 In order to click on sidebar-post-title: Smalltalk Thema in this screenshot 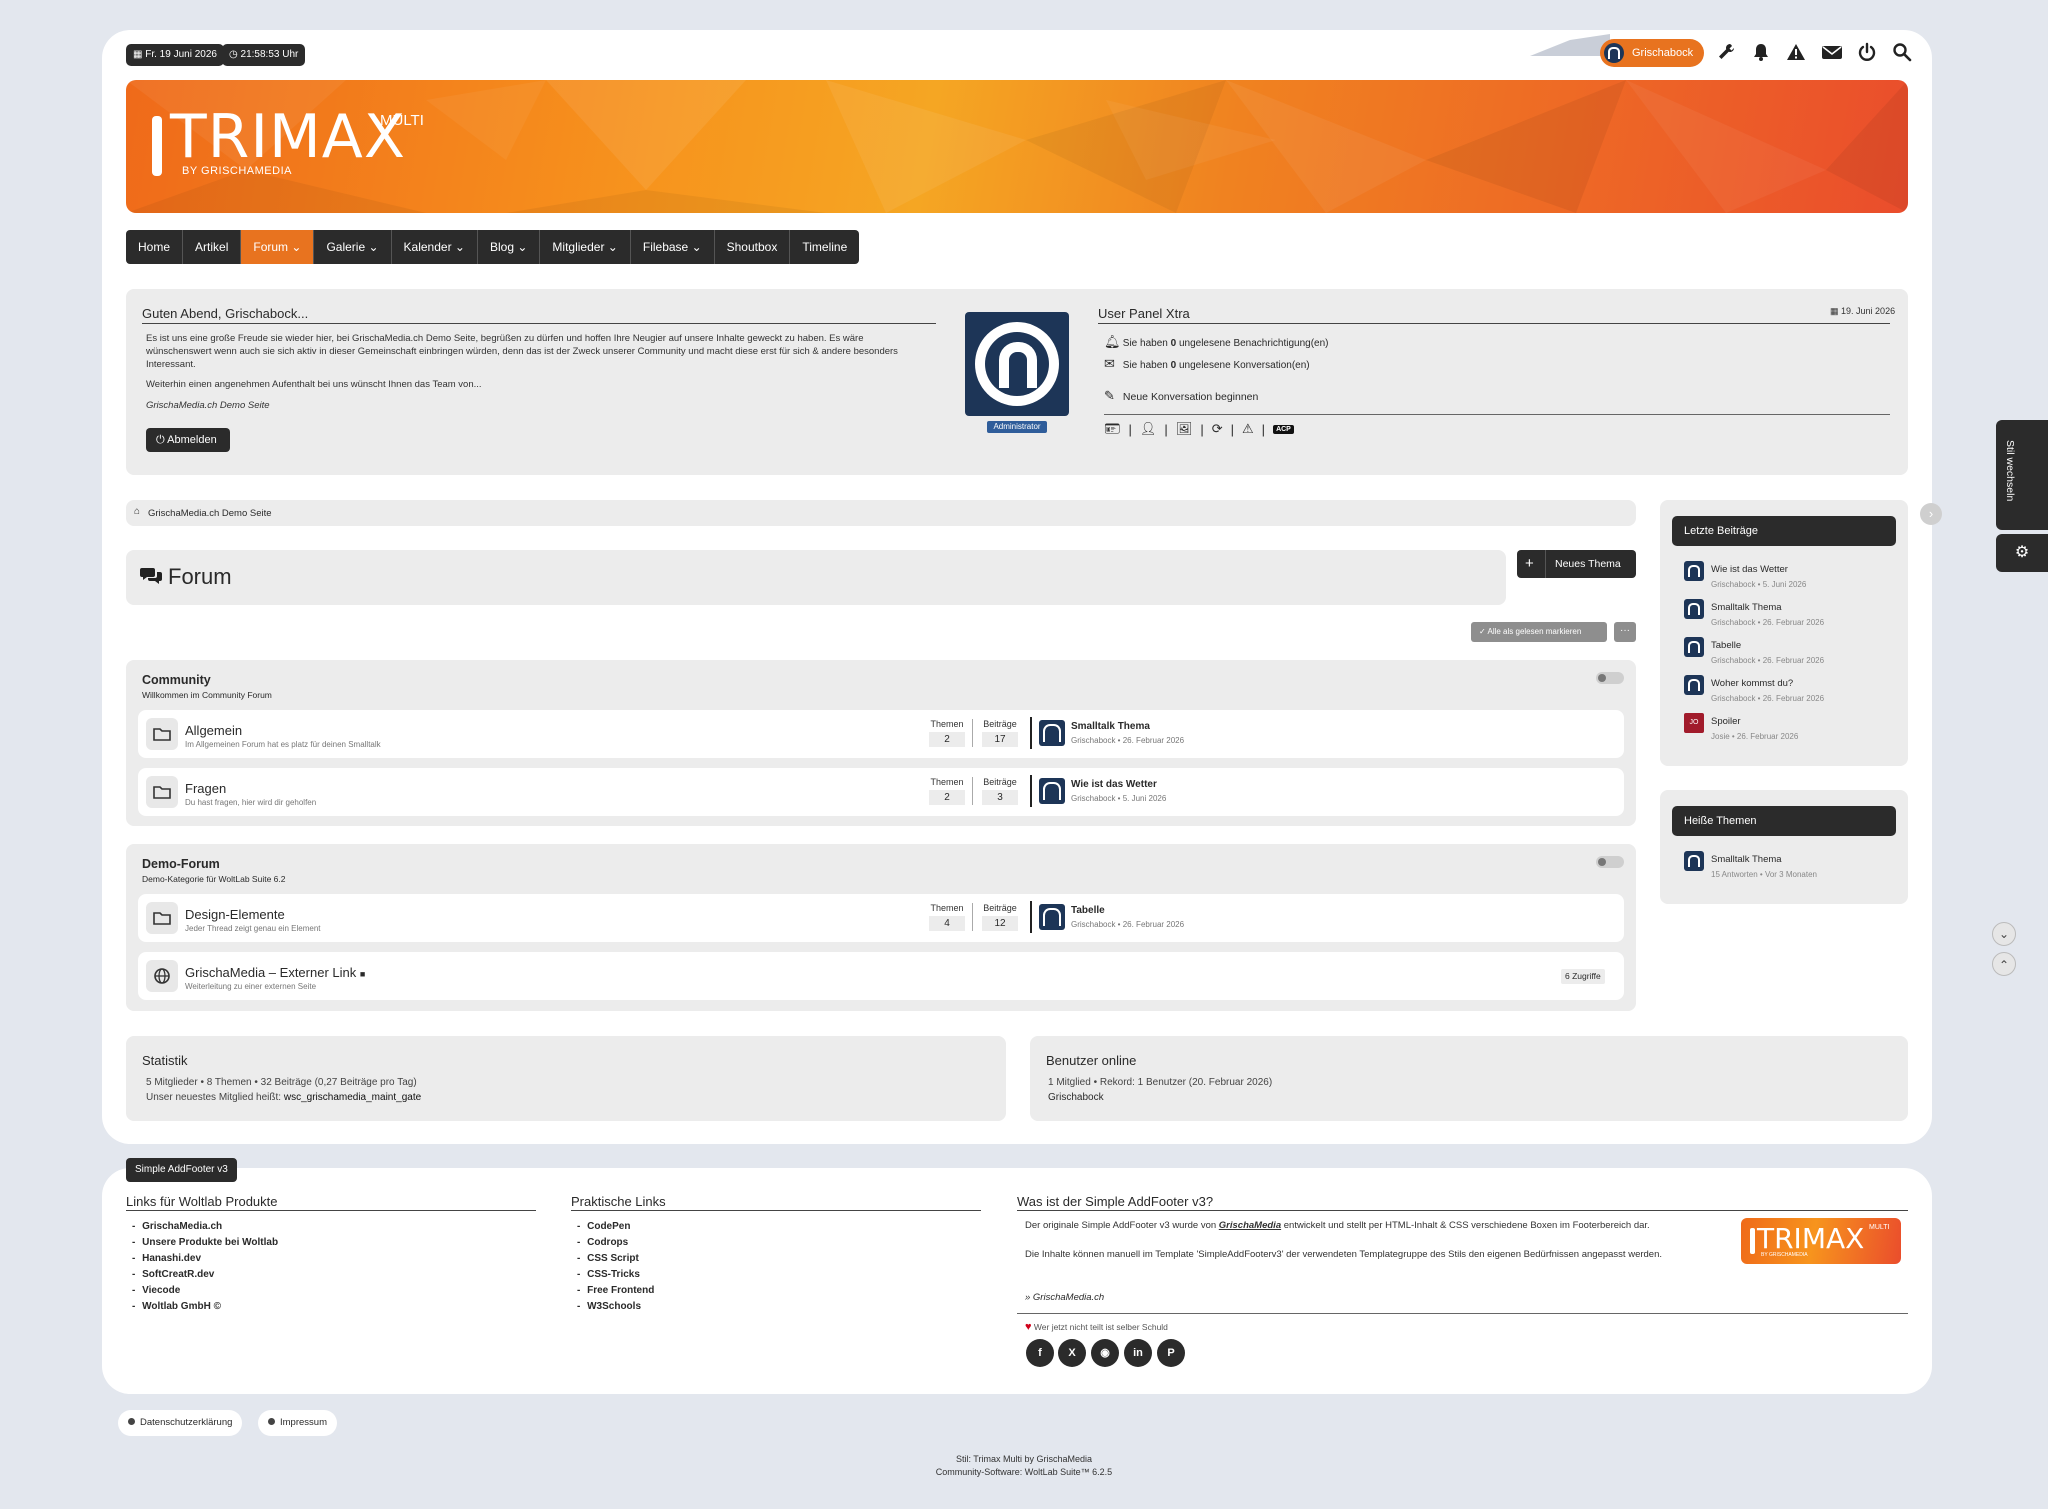, I will do `click(1746, 607)`.